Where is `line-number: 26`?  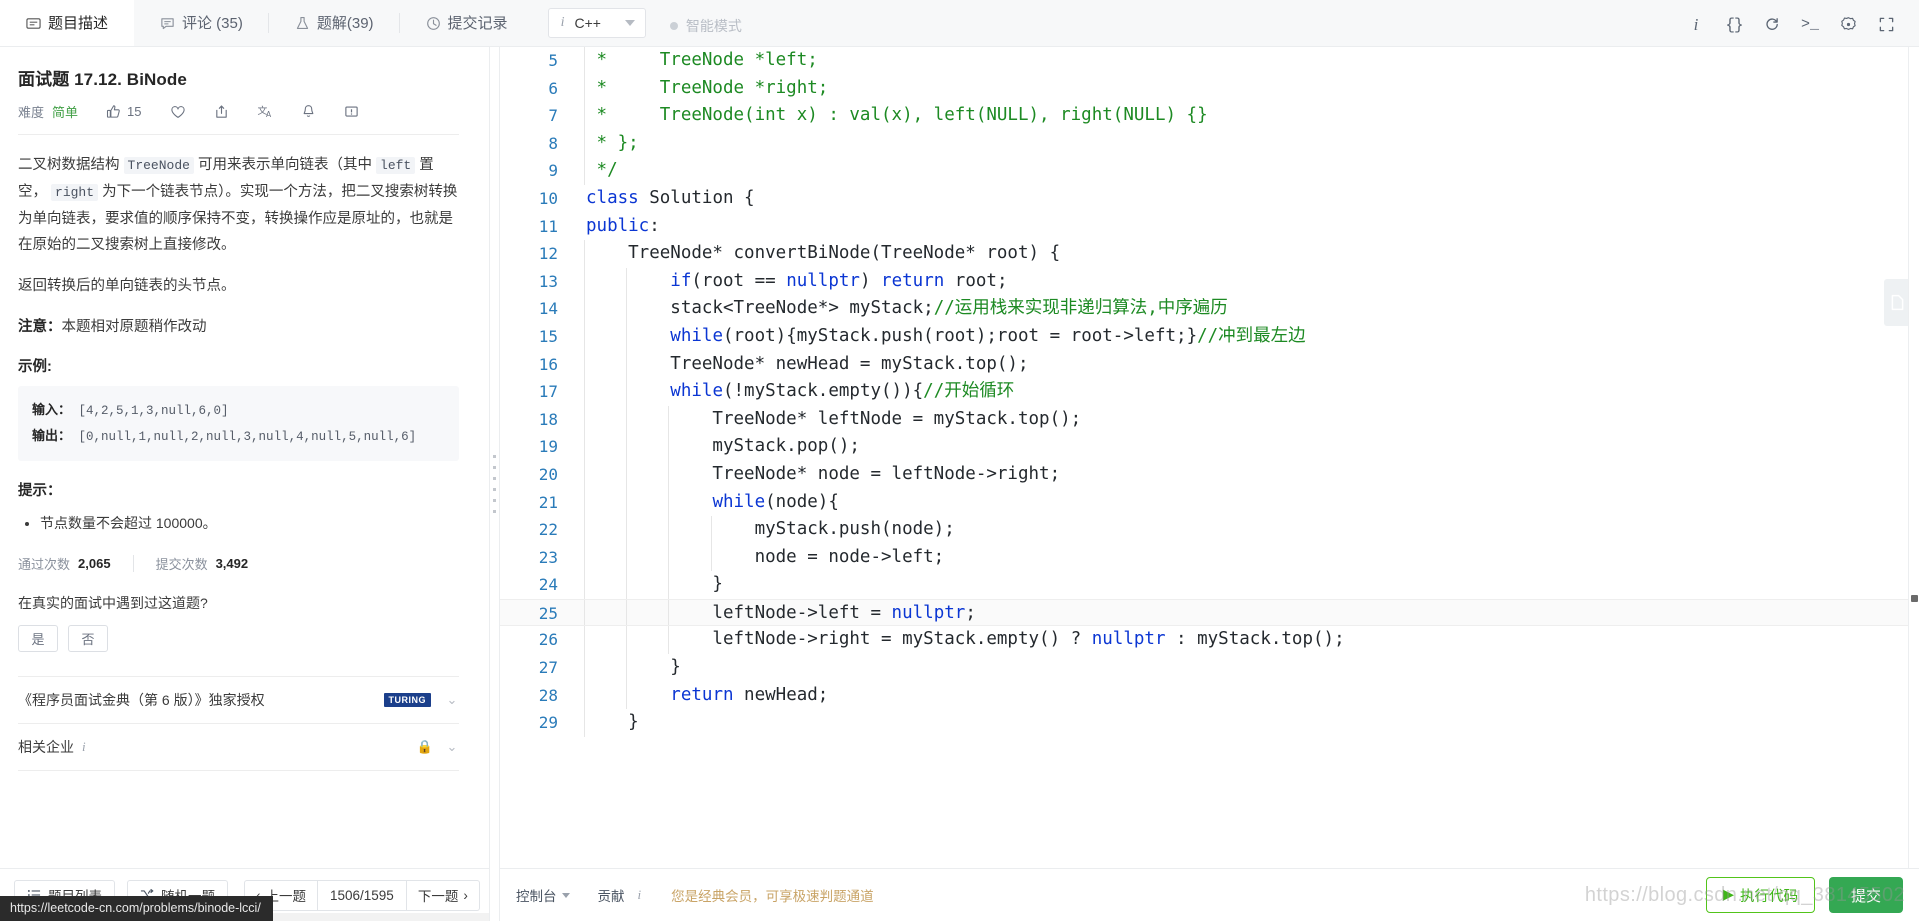 line-number: 26 is located at coordinates (548, 640).